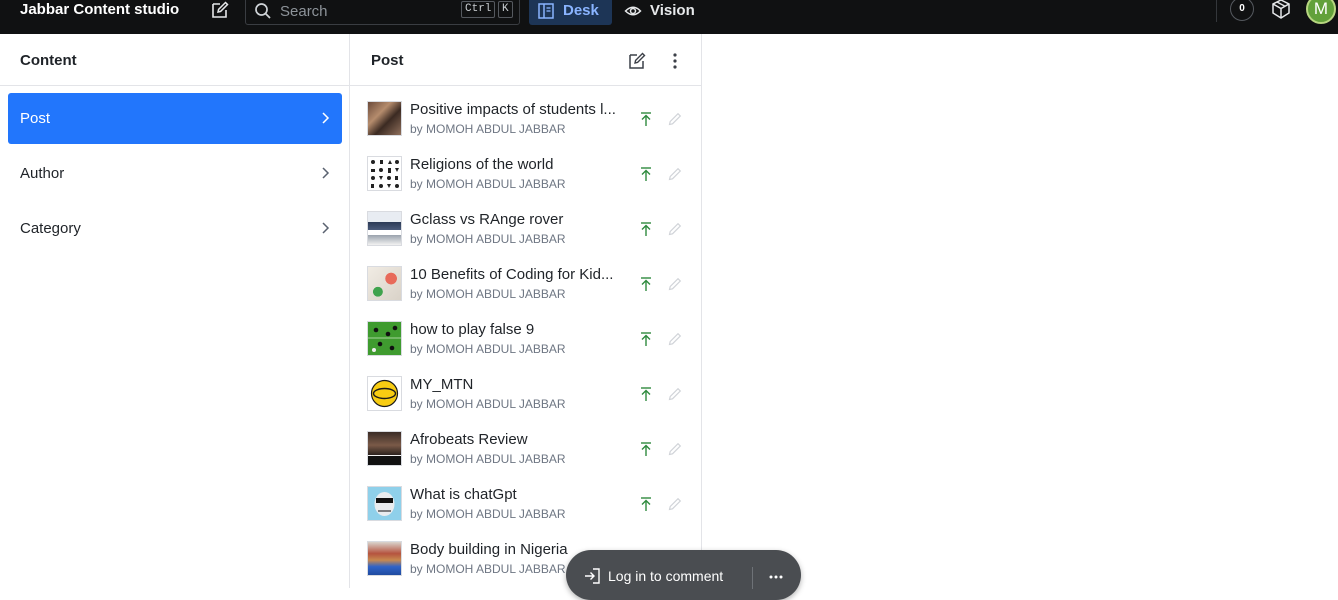 The image size is (1338, 600). I want to click on football-pitch-icon, so click(384, 338).